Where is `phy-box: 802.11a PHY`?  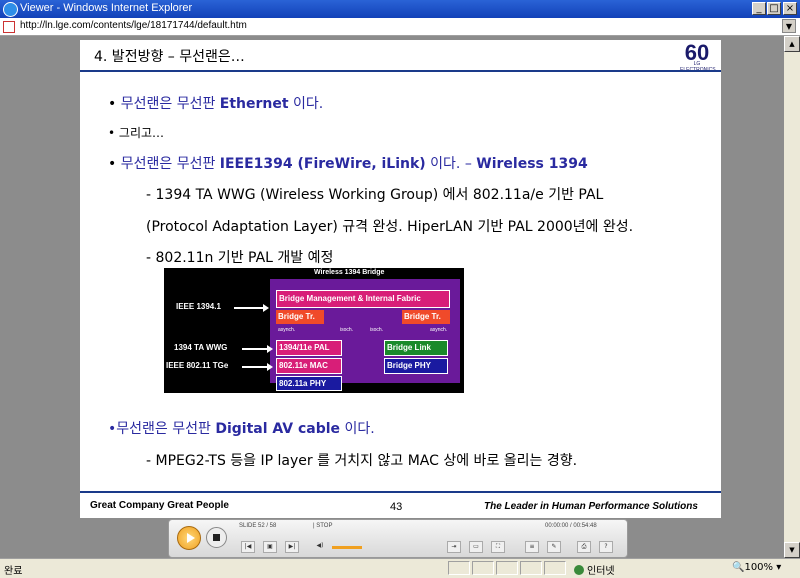
phy-box: 802.11a PHY is located at coordinates (309, 383).